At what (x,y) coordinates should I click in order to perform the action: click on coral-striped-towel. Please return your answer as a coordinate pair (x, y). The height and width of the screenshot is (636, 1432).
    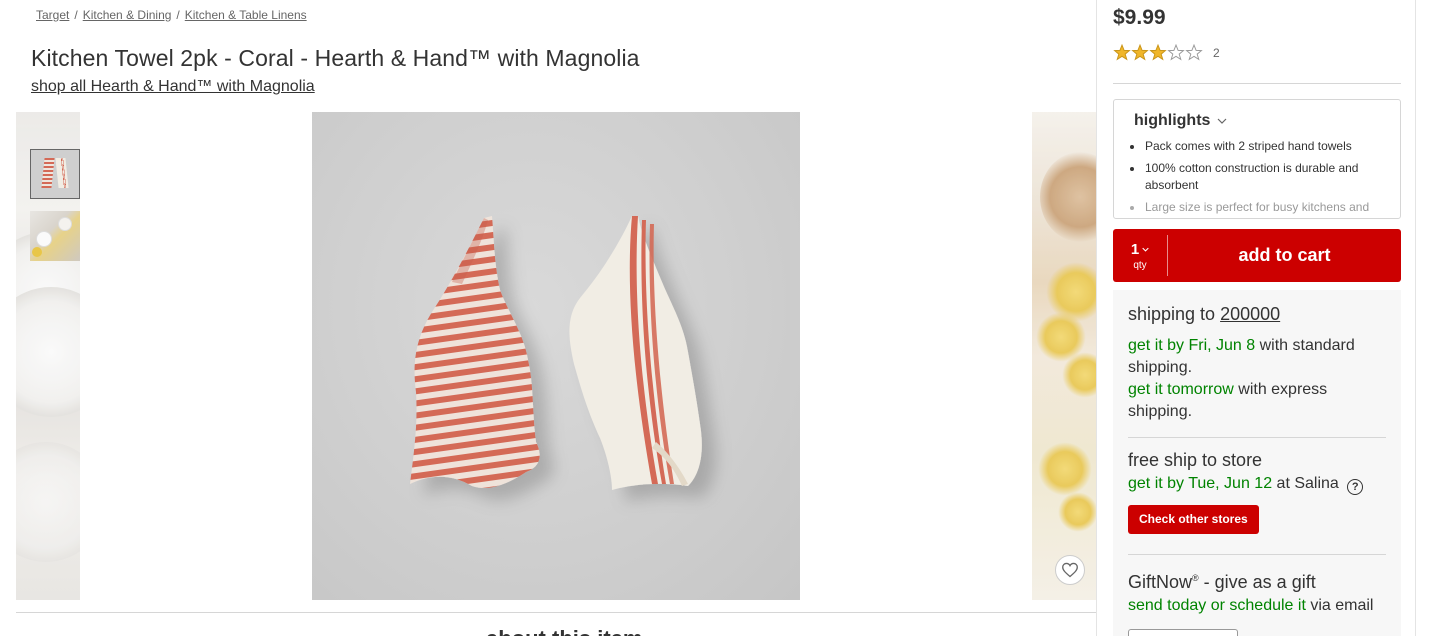
    Looking at the image, I should click on (475, 352).